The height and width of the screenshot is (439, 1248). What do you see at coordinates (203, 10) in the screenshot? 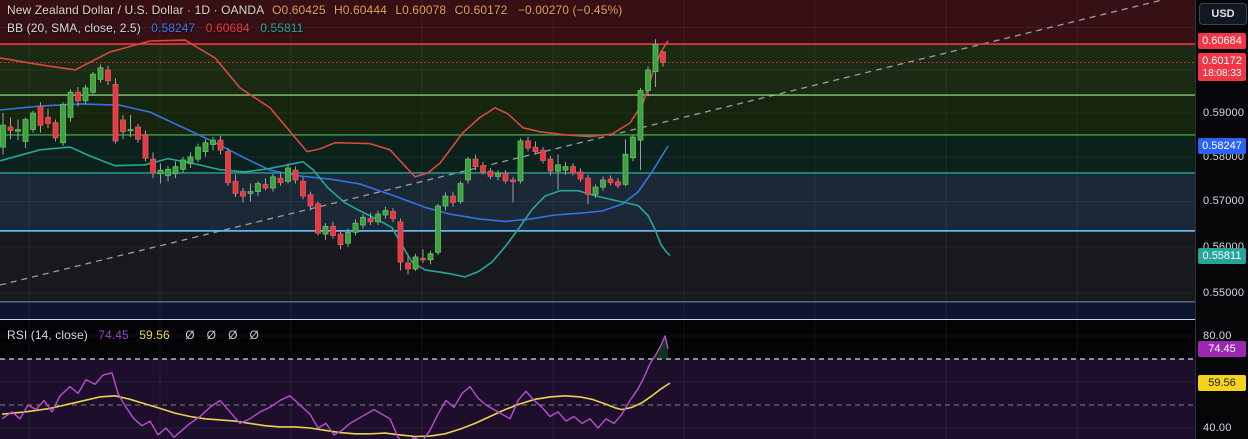
I see `timeframe-label: 1D` at bounding box center [203, 10].